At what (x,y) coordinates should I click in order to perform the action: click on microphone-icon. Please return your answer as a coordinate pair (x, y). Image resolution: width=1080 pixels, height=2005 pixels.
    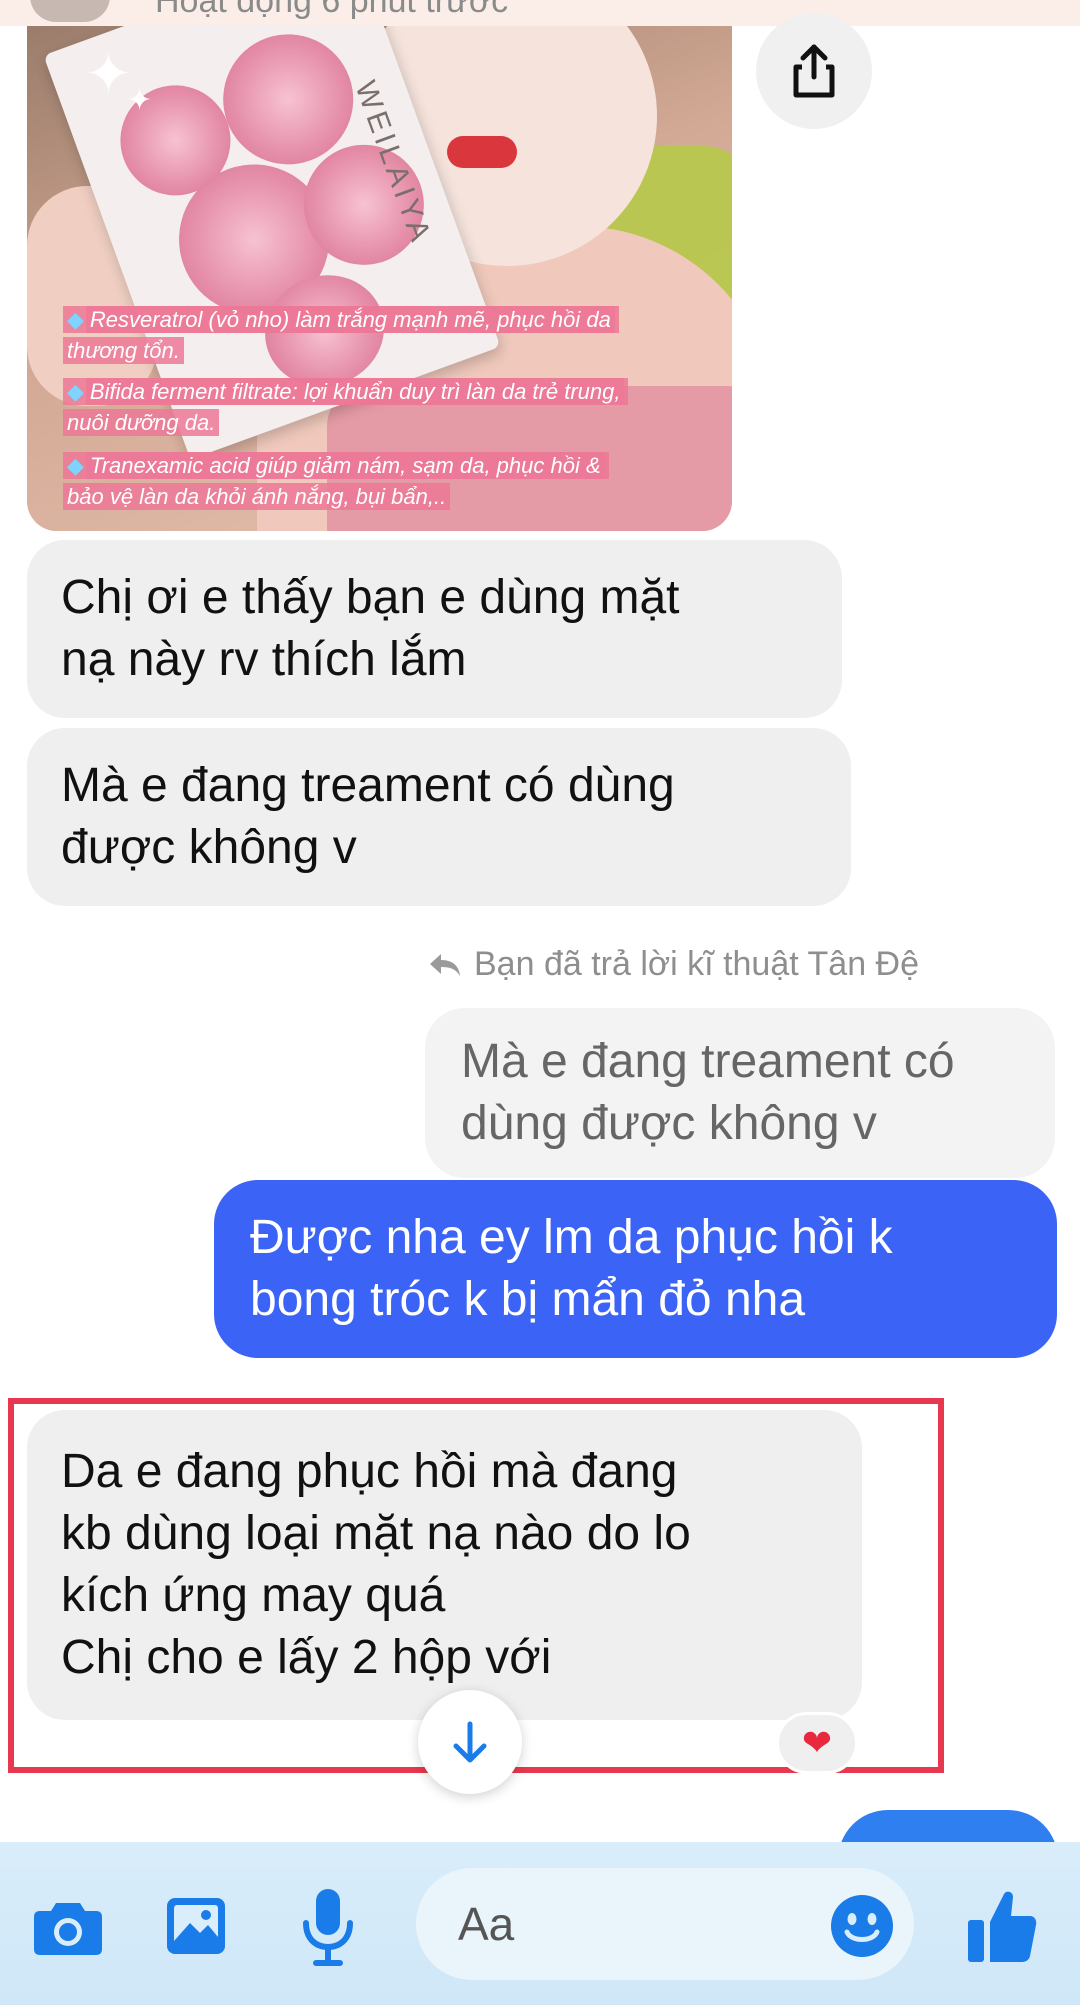
    Looking at the image, I should click on (328, 1927).